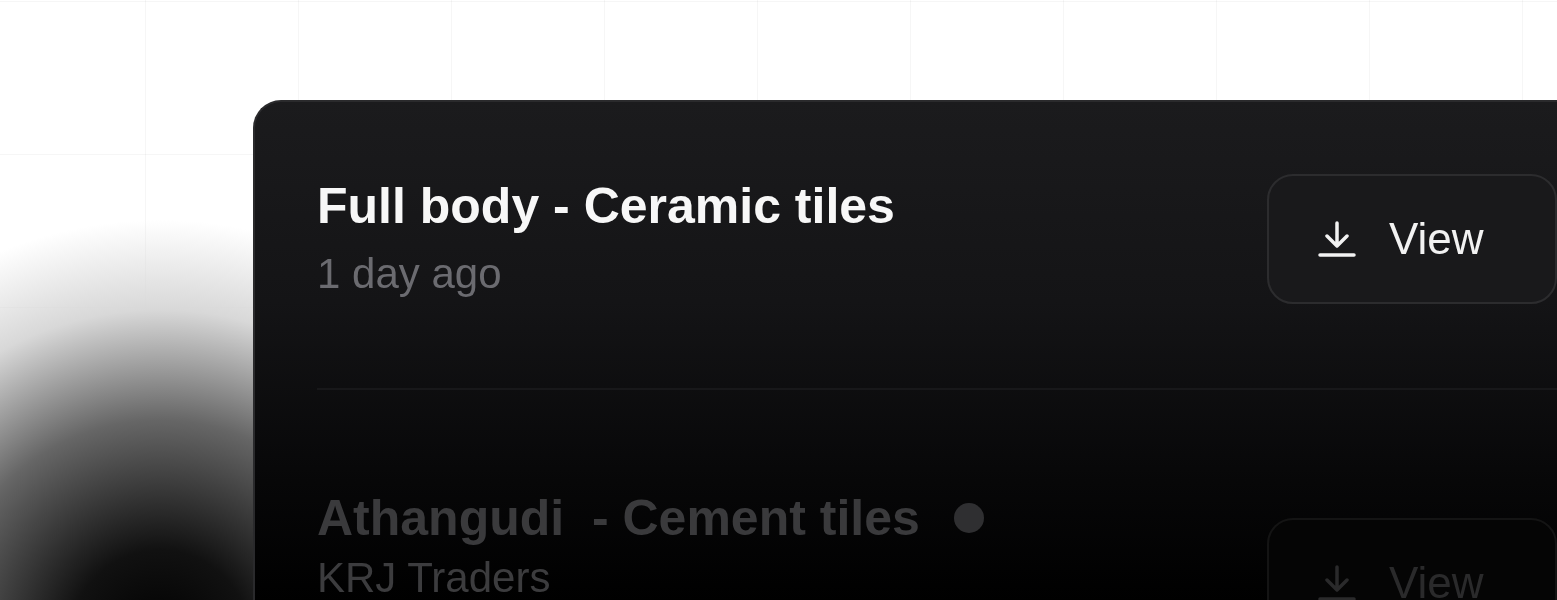 This screenshot has width=1557, height=600. I want to click on item-subtitle: KRJ Traders, so click(434, 576).